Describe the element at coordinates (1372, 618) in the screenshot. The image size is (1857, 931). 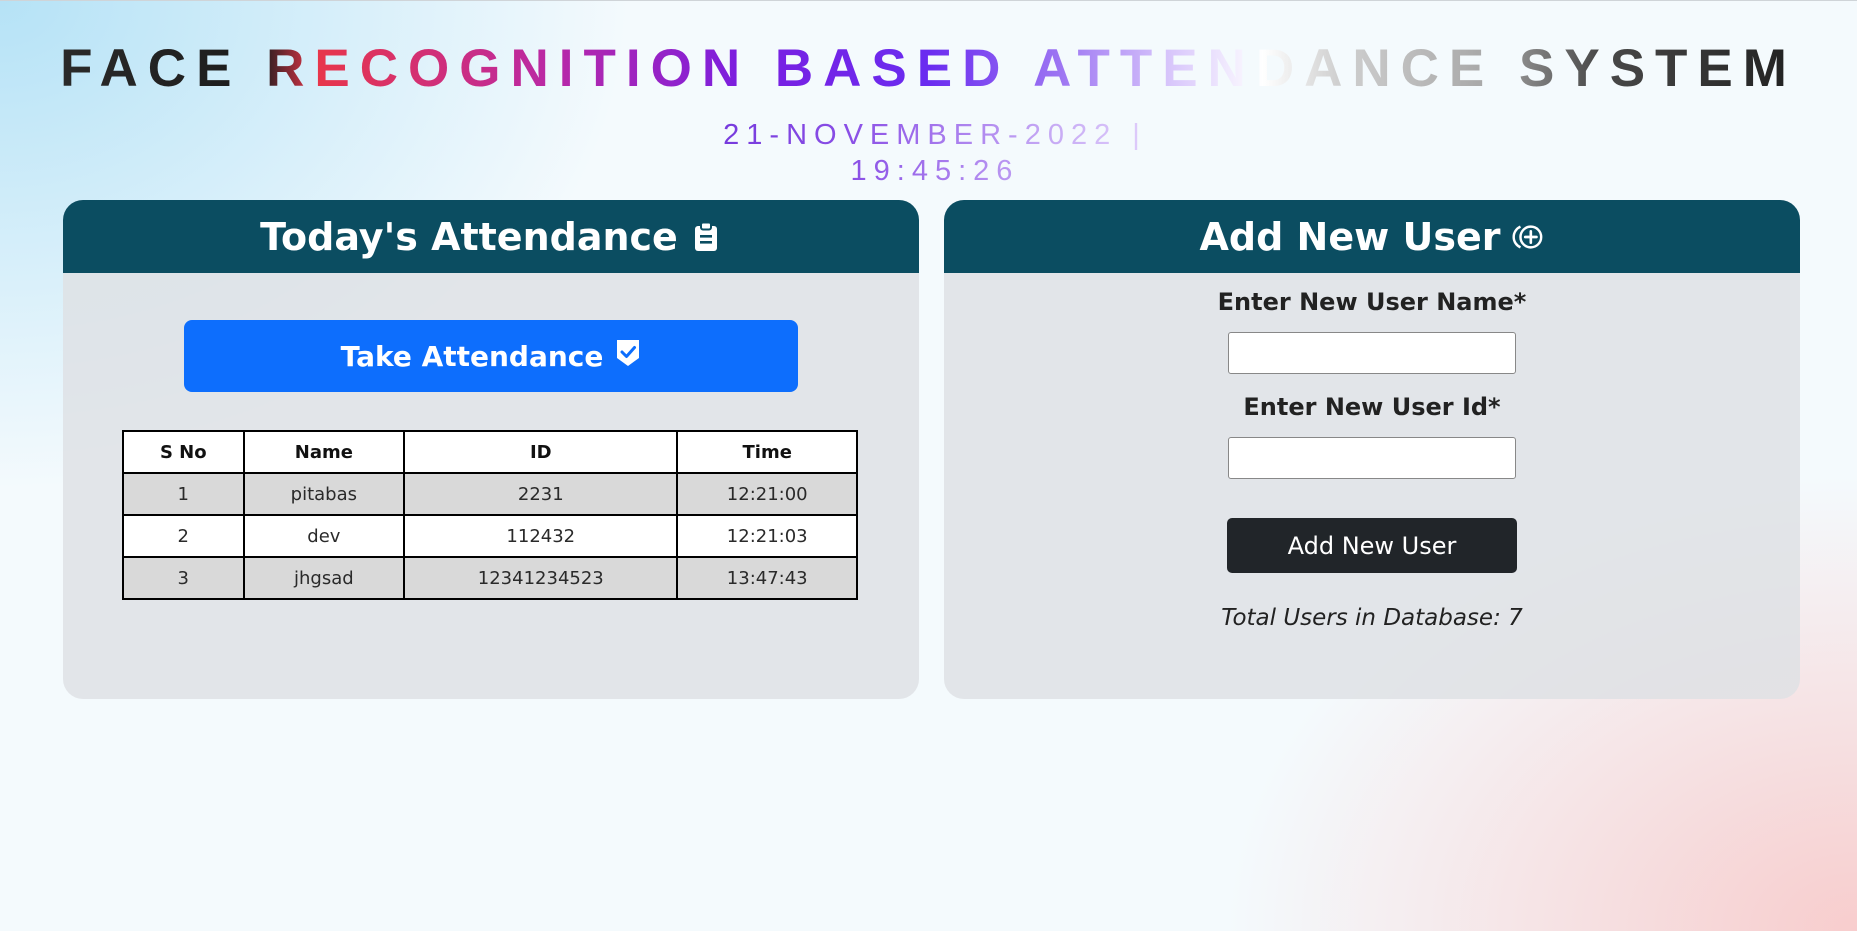
I see `total-users-count: Total Users in Database: 7` at that location.